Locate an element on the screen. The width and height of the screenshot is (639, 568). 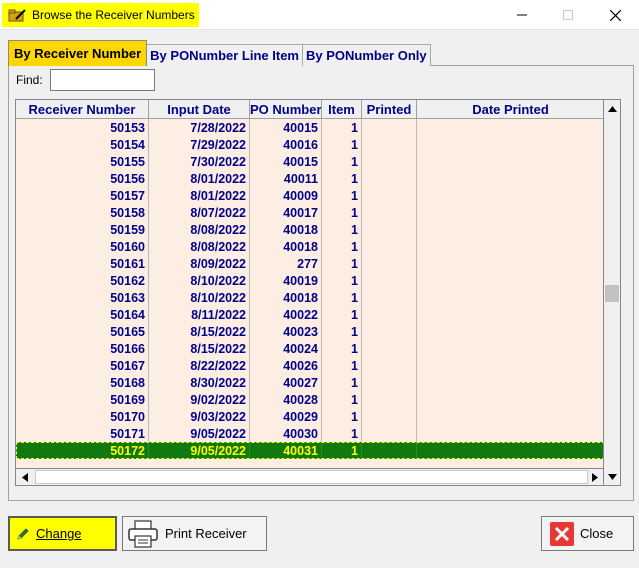
find-input is located at coordinates (102, 80).